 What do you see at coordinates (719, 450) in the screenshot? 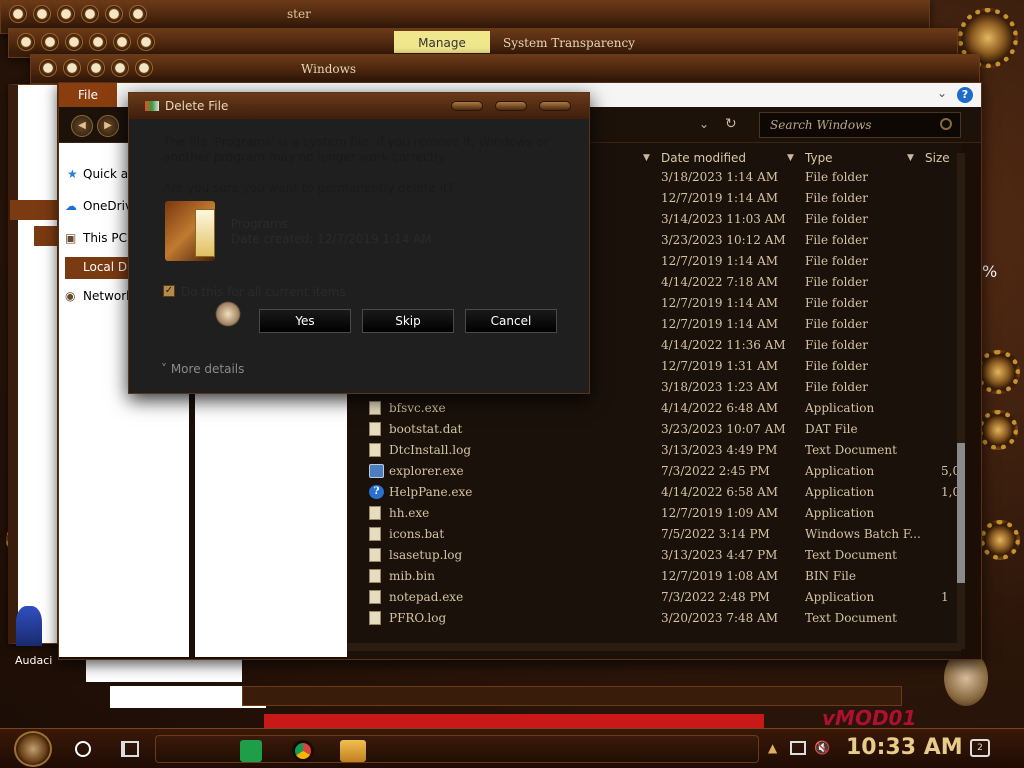
I see `date-cell: 3/13/2023 4:49 PM` at bounding box center [719, 450].